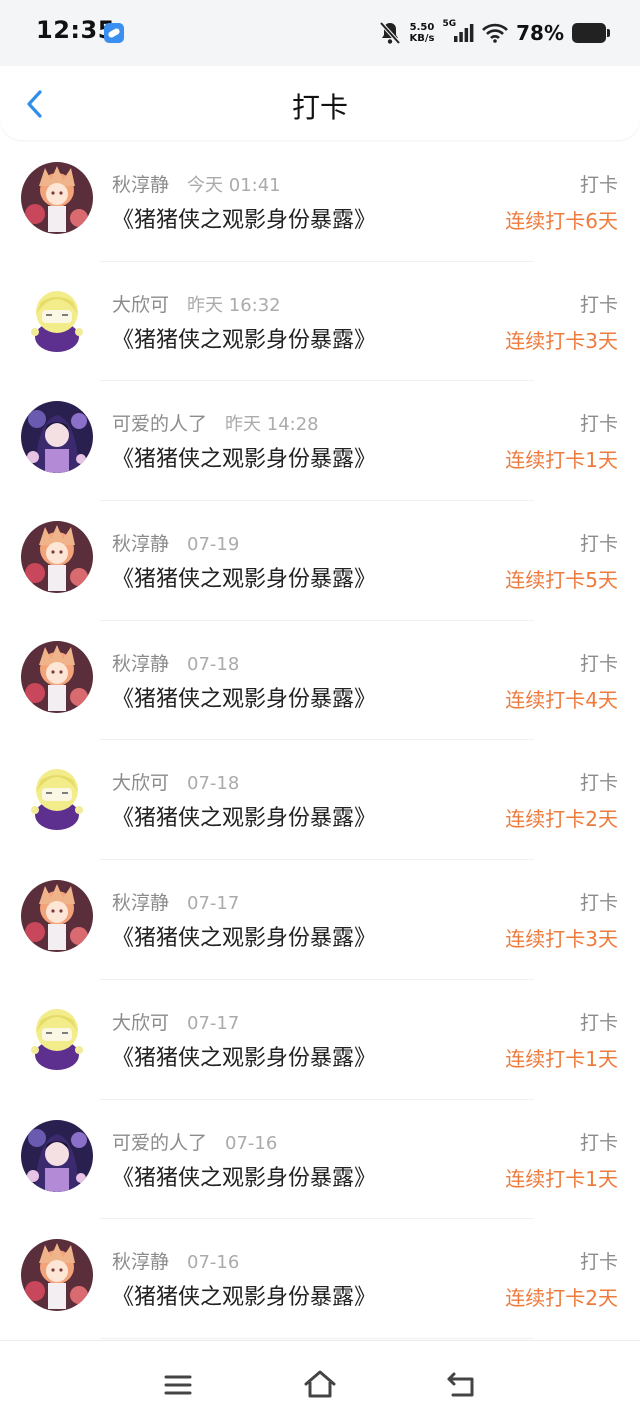 Image resolution: width=640 pixels, height=1423 pixels. I want to click on user-line: 可爱的人了 07-16, so click(194, 1141).